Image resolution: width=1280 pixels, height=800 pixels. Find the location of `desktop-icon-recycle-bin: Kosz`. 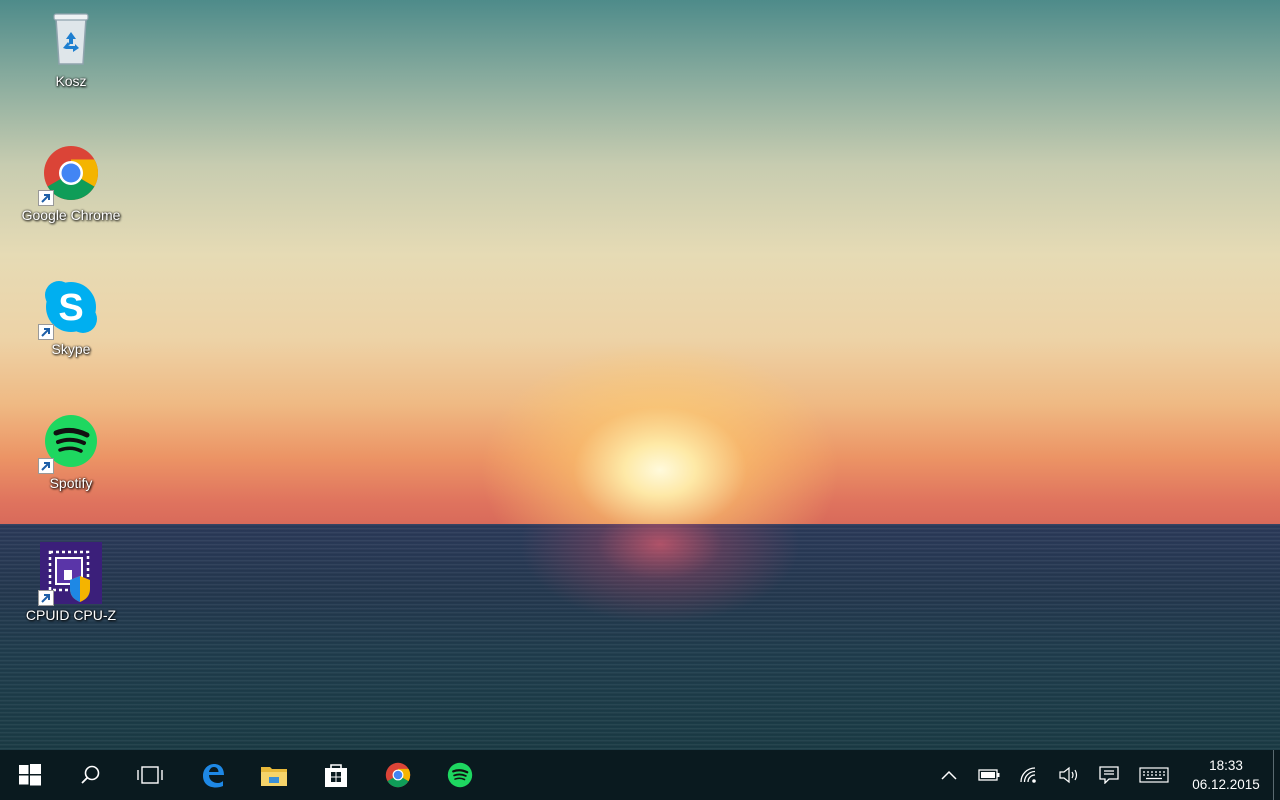

desktop-icon-recycle-bin: Kosz is located at coordinates (71, 48).